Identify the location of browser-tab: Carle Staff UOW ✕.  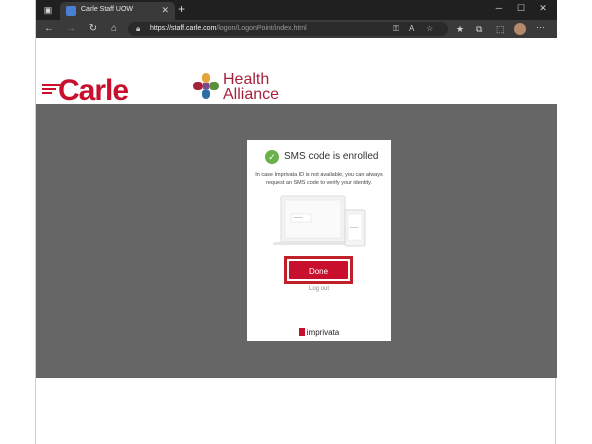
(117, 11).